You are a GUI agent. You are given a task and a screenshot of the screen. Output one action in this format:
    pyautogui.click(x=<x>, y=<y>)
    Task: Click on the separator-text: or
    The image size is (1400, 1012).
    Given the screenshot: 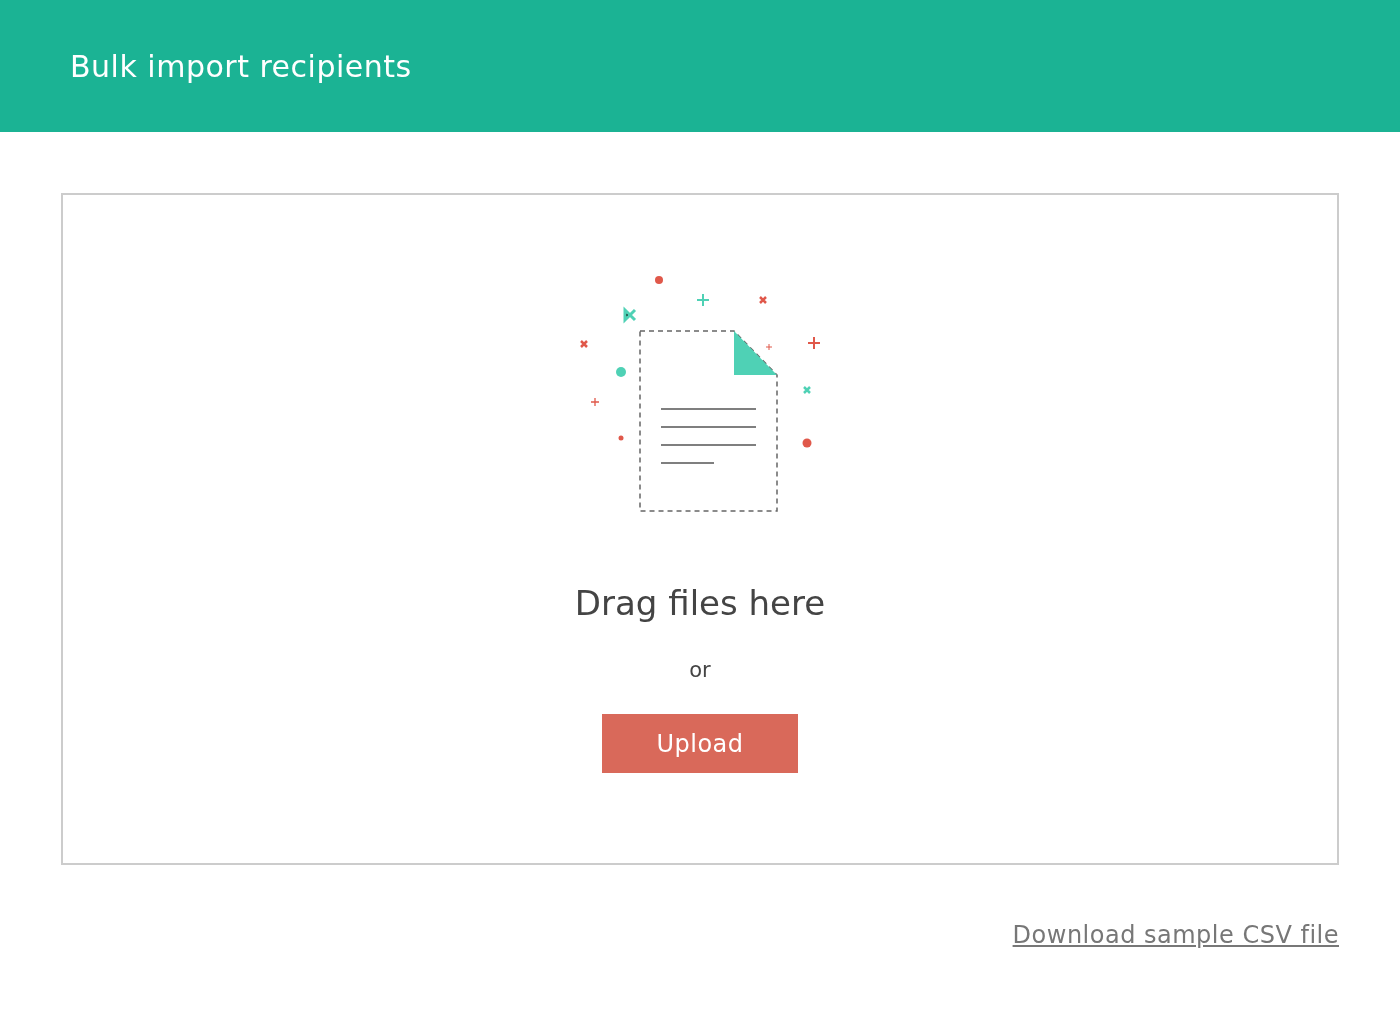 What is the action you would take?
    pyautogui.click(x=700, y=670)
    